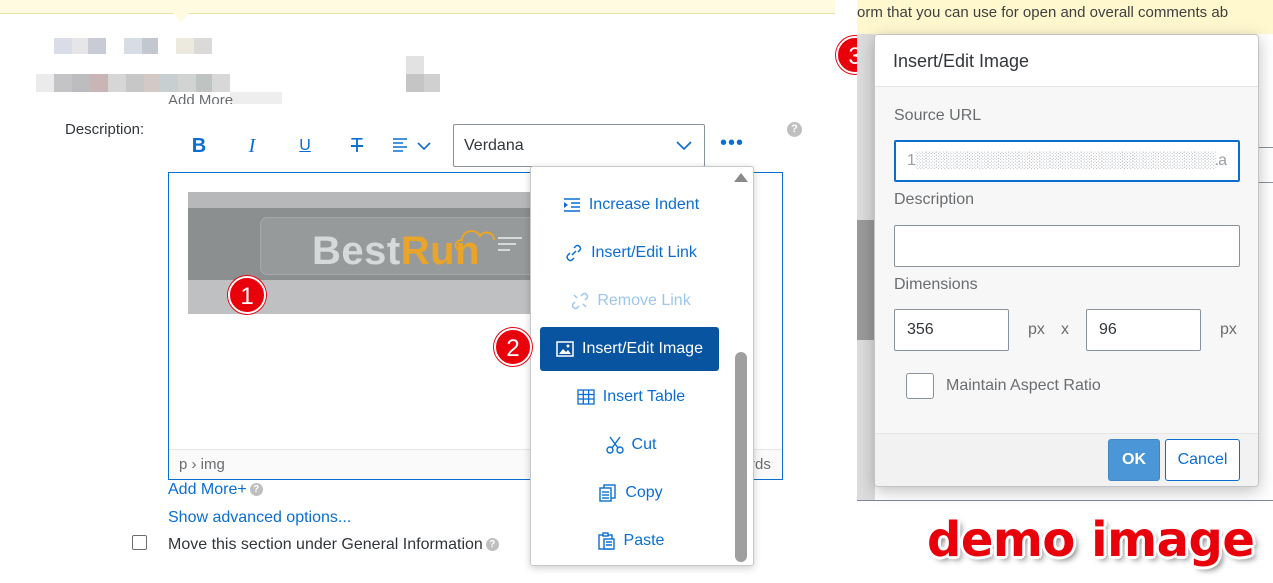  What do you see at coordinates (629, 349) in the screenshot?
I see `menu-item-insert-image: Insert/Edit Image` at bounding box center [629, 349].